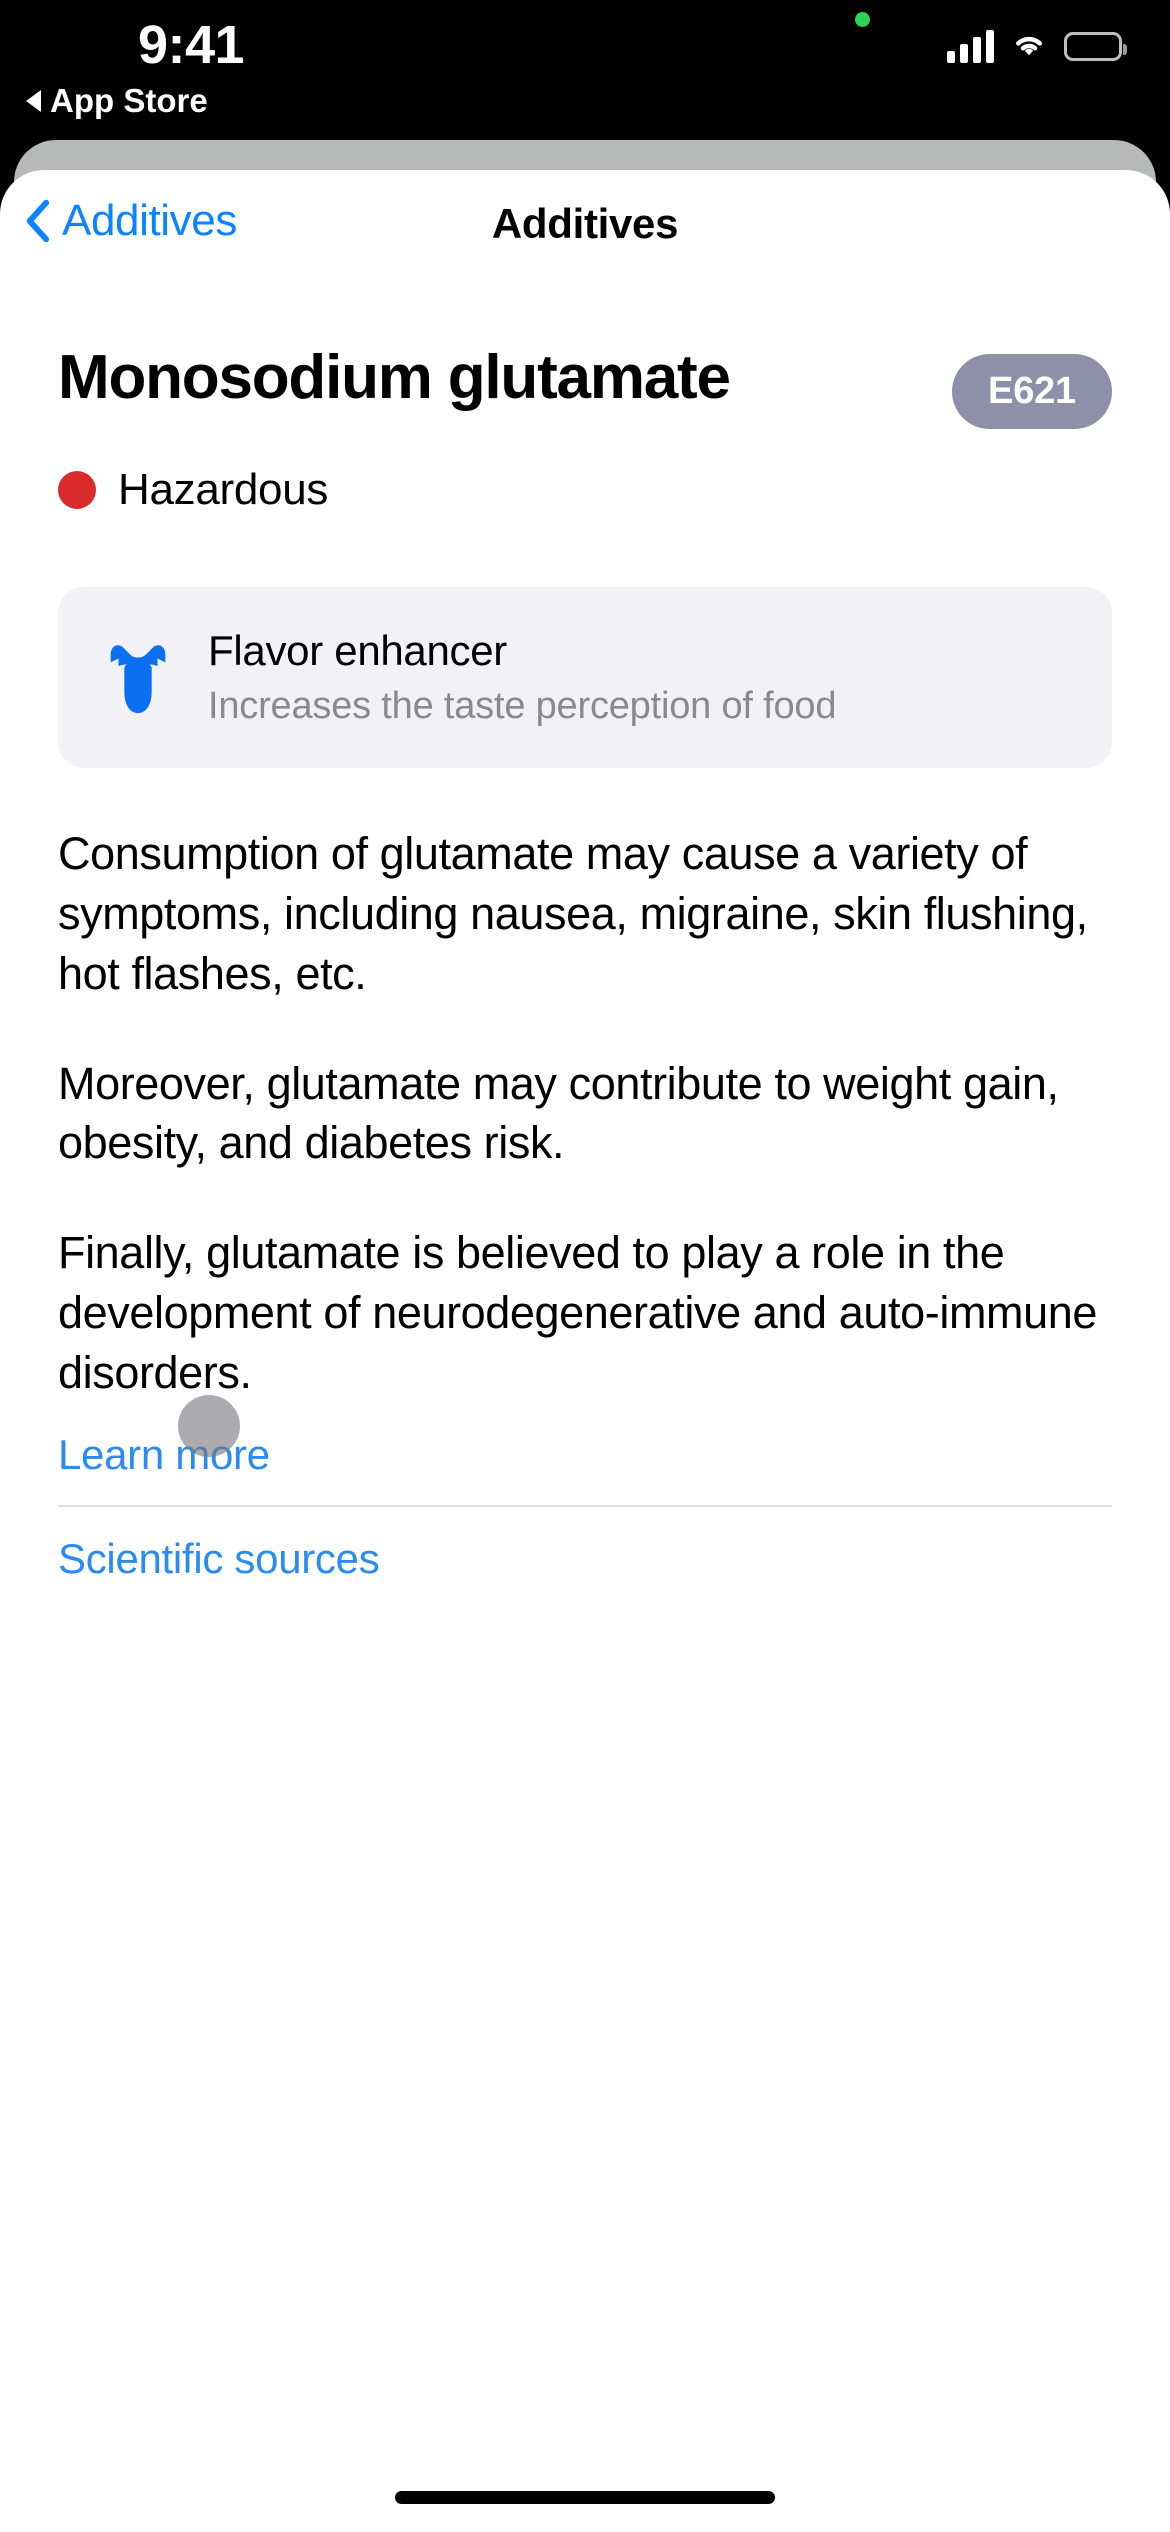 This screenshot has width=1170, height=2532. I want to click on status-bar: 9:41 App Store, so click(585, 70).